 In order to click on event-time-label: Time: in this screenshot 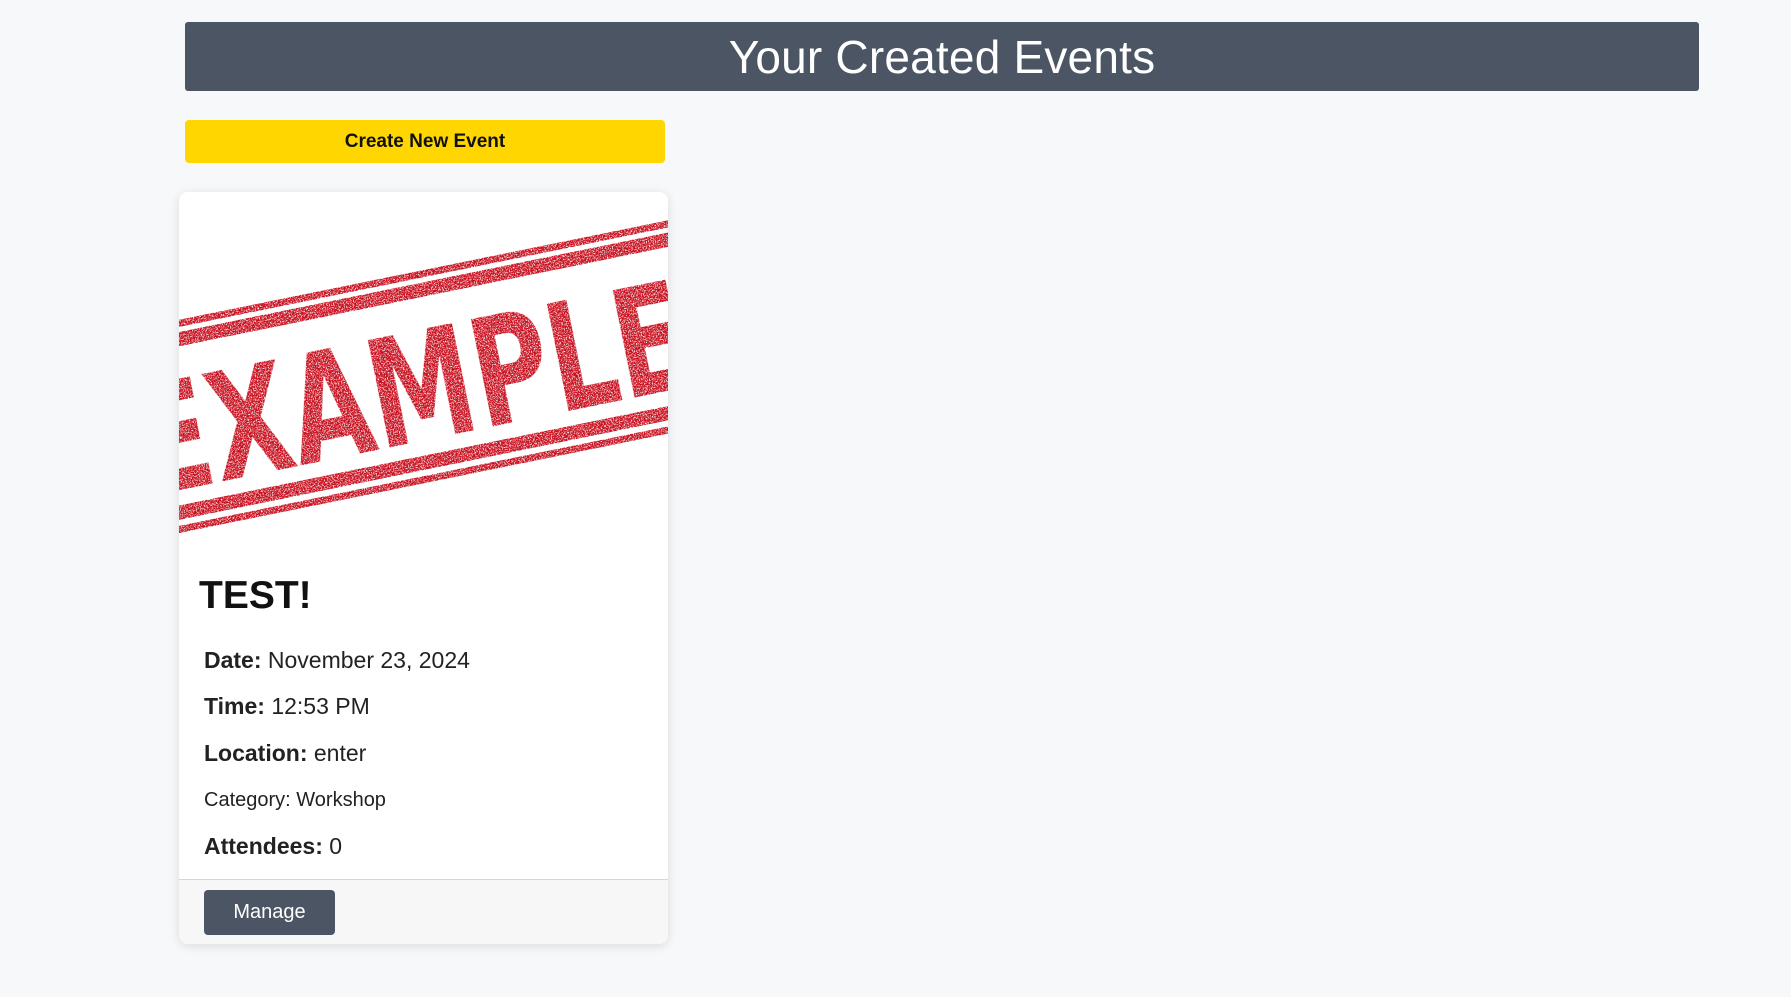, I will do `click(234, 706)`.